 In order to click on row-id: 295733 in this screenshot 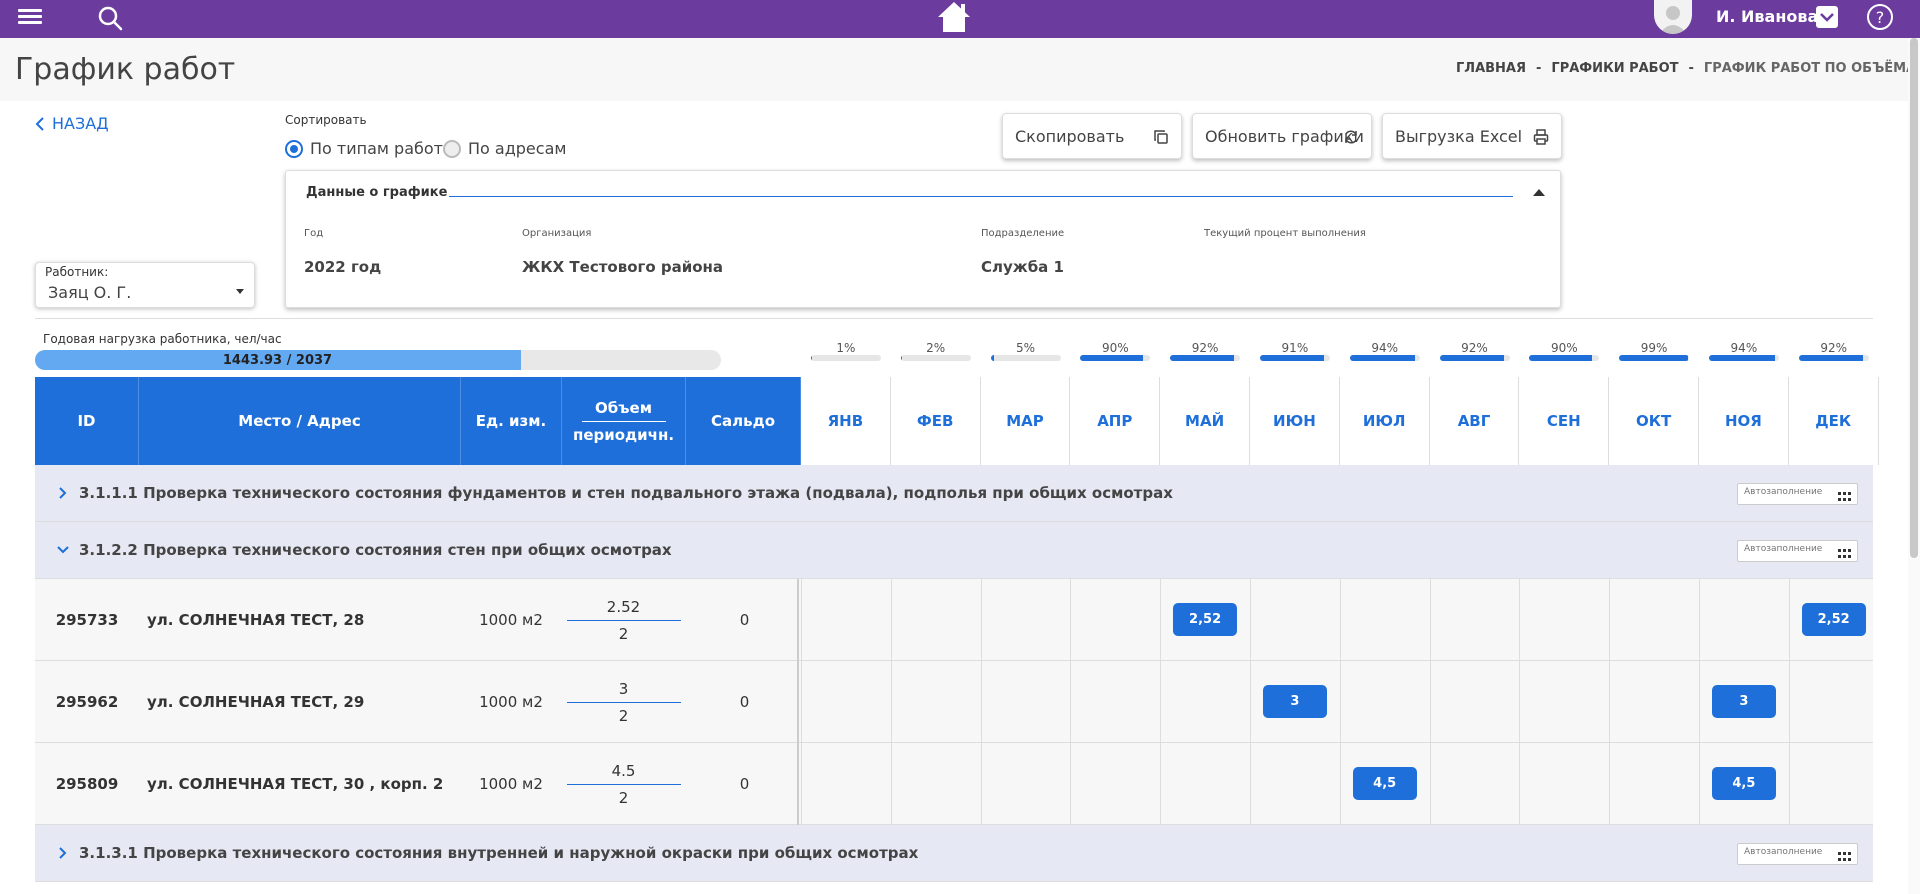, I will do `click(87, 620)`.